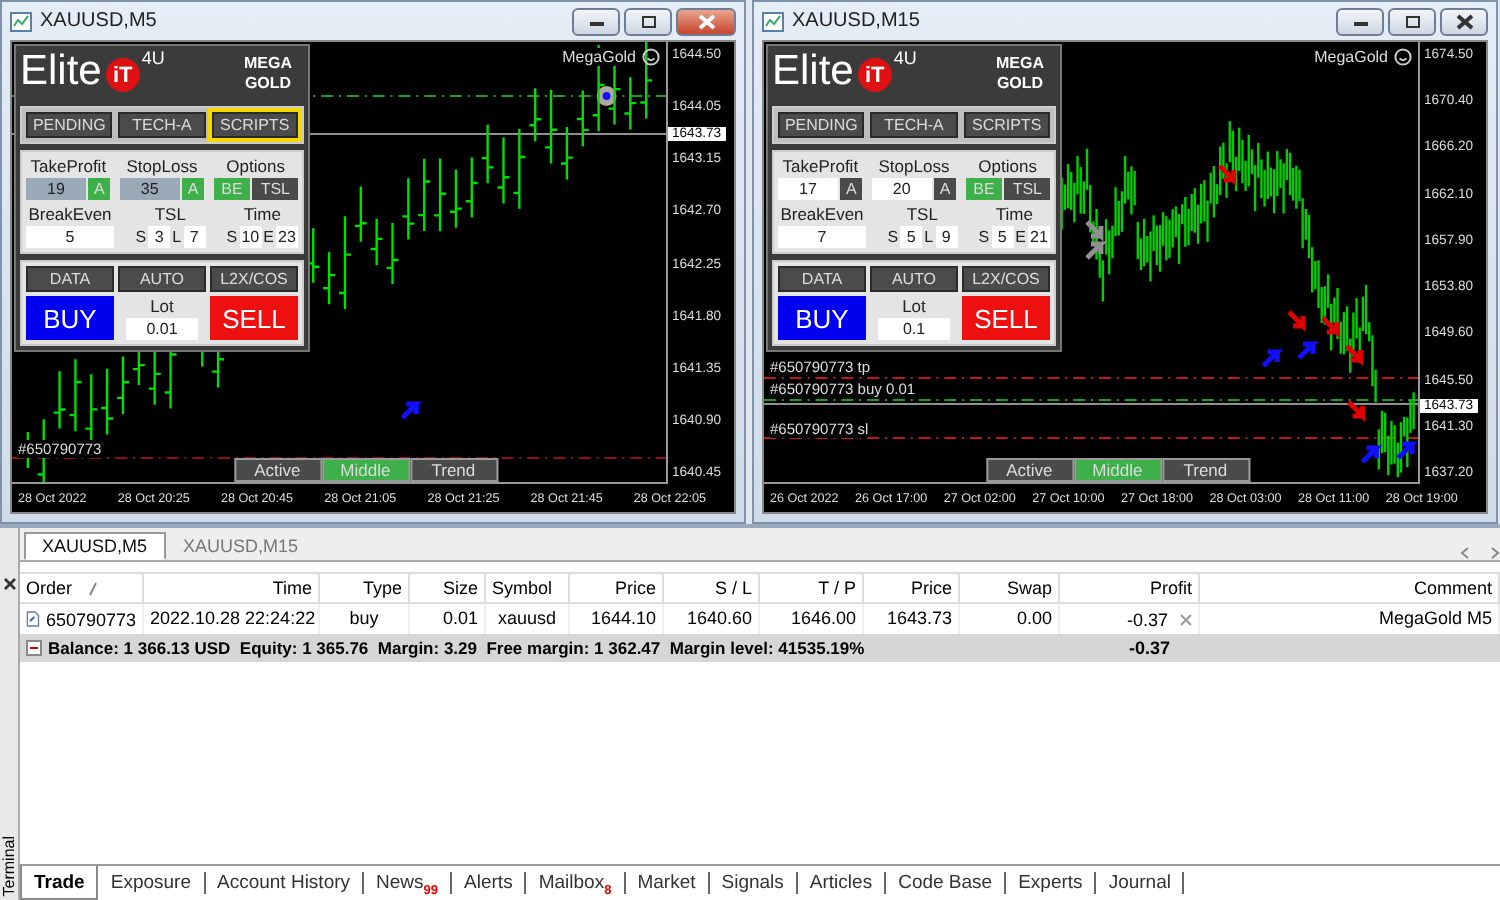 The image size is (1500, 900). Describe the element at coordinates (95, 546) in the screenshot. I see `chart-tab: XAUUSD,M5` at that location.